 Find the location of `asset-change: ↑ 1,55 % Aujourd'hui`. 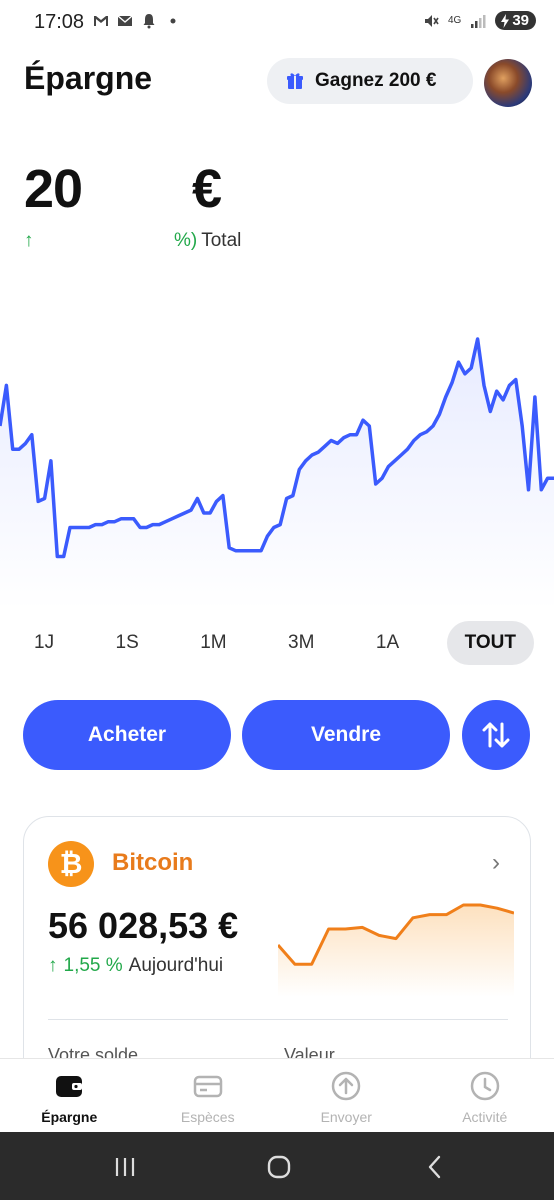

asset-change: ↑ 1,55 % Aujourd'hui is located at coordinates (135, 966).